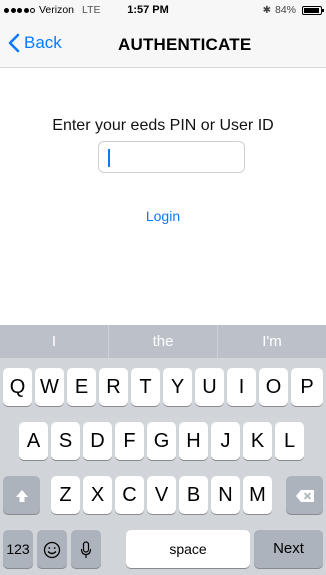 The width and height of the screenshot is (326, 575). I want to click on page-title: AUTHENTICATE, so click(185, 44).